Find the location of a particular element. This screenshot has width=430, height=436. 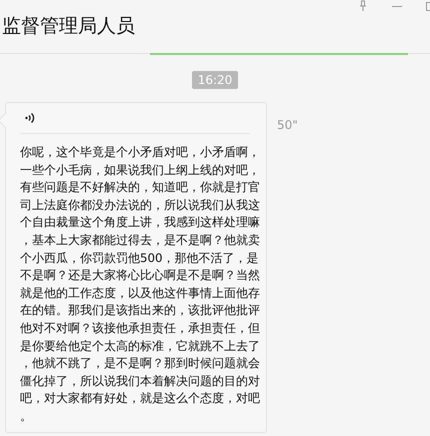

timestamp: 16:20 is located at coordinates (215, 80).